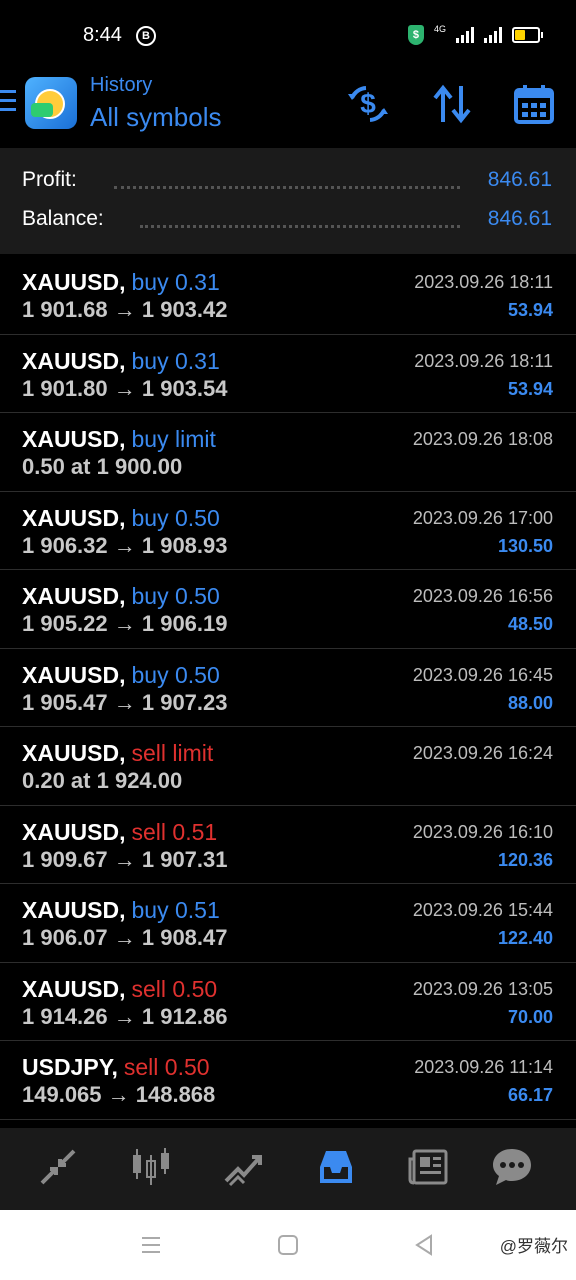 The height and width of the screenshot is (1280, 576). I want to click on prices: 1 909.67 → 1 907.31, so click(125, 859).